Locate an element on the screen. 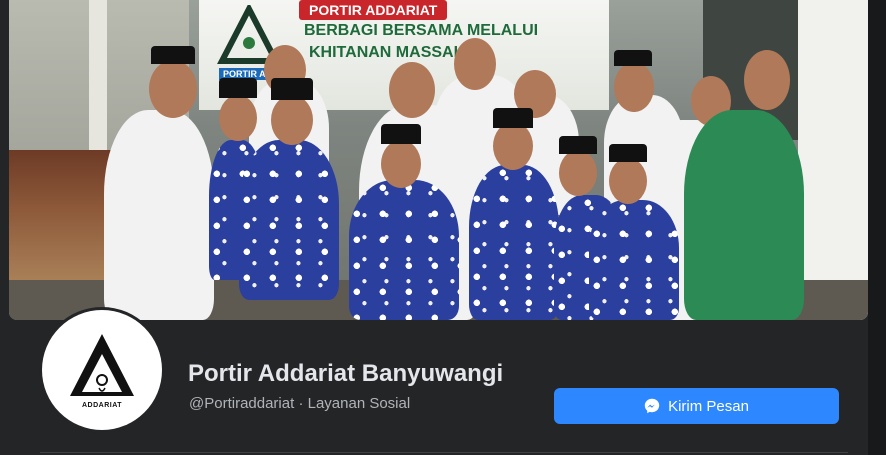  banner-line-1: BERBAGI BERSAMA MELALUI is located at coordinates (421, 30).